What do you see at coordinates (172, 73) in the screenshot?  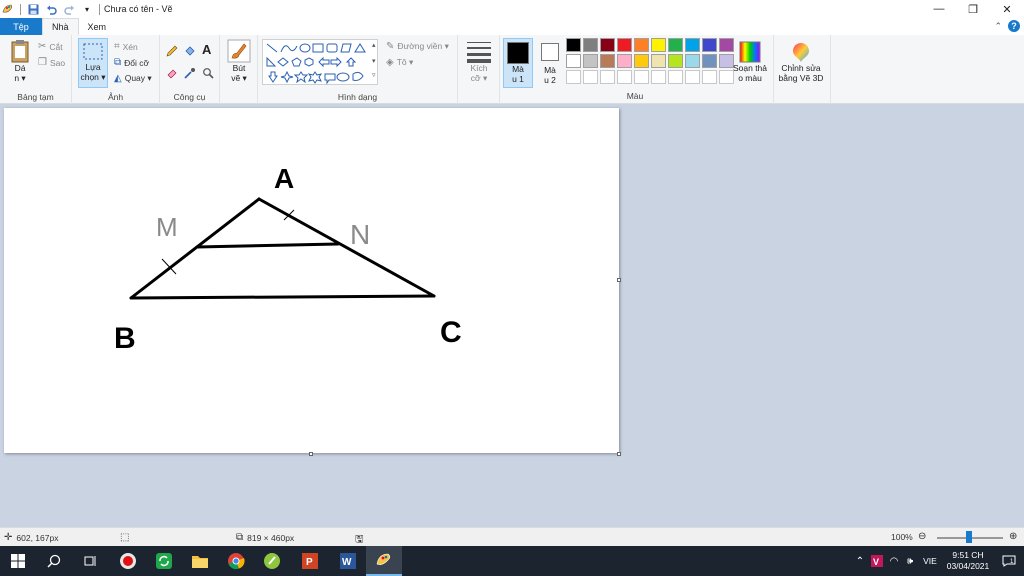 I see `eraser-icon` at bounding box center [172, 73].